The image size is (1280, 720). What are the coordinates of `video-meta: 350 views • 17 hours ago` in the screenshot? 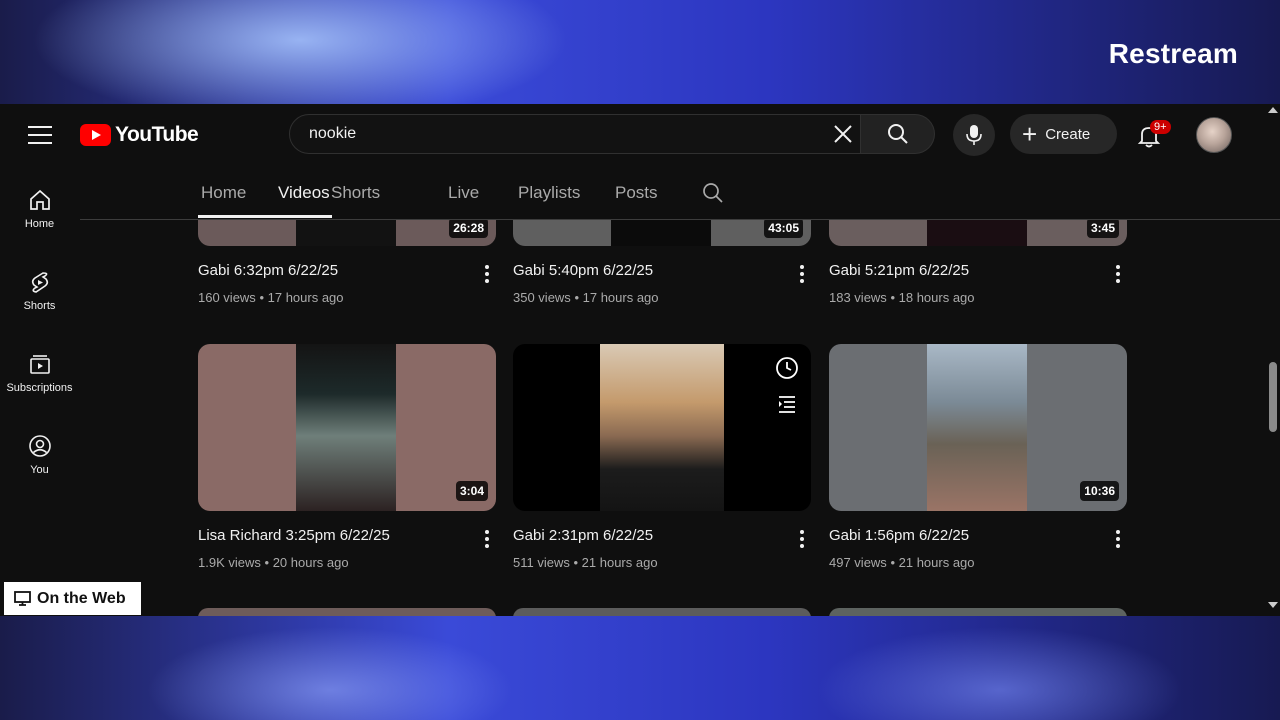 It's located at (586, 297).